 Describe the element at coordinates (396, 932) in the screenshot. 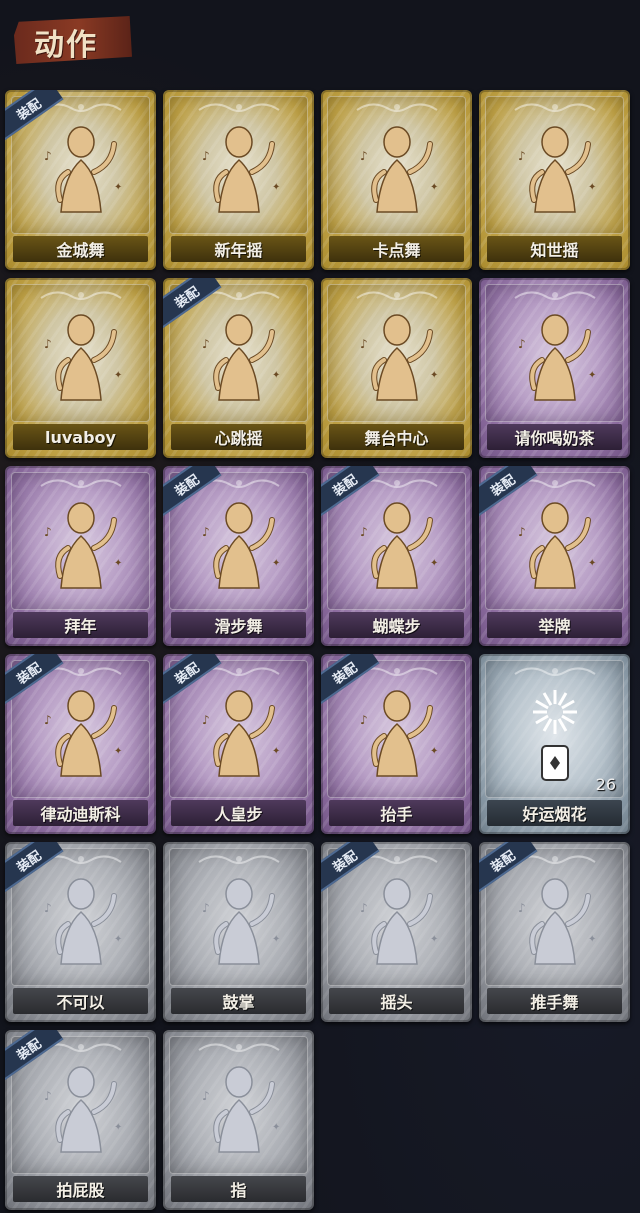

I see `emote-card: ♪ ✦ 装配 摇头` at that location.